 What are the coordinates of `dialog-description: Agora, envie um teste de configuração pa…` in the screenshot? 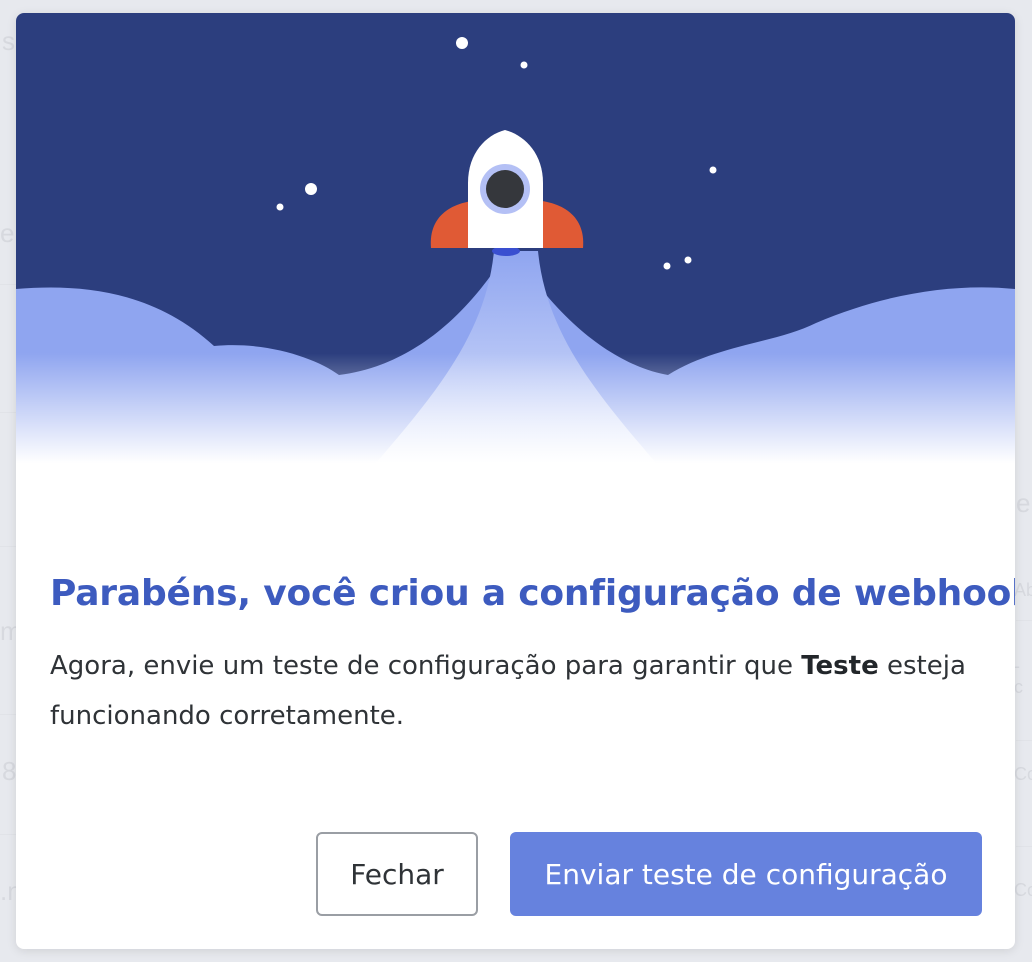 It's located at (515, 691).